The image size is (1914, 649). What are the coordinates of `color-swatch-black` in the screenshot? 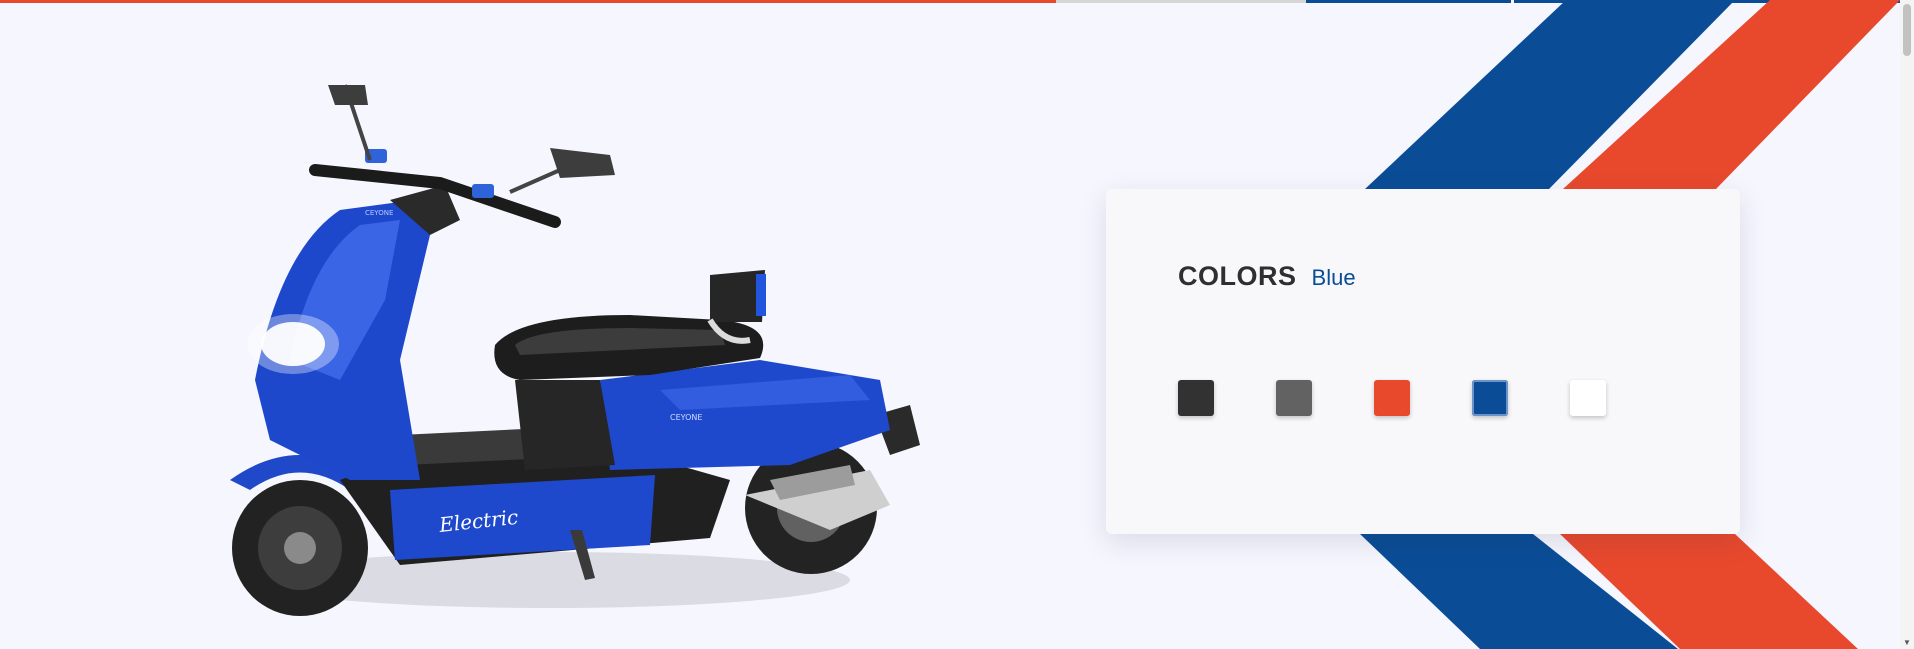 It's located at (1196, 398).